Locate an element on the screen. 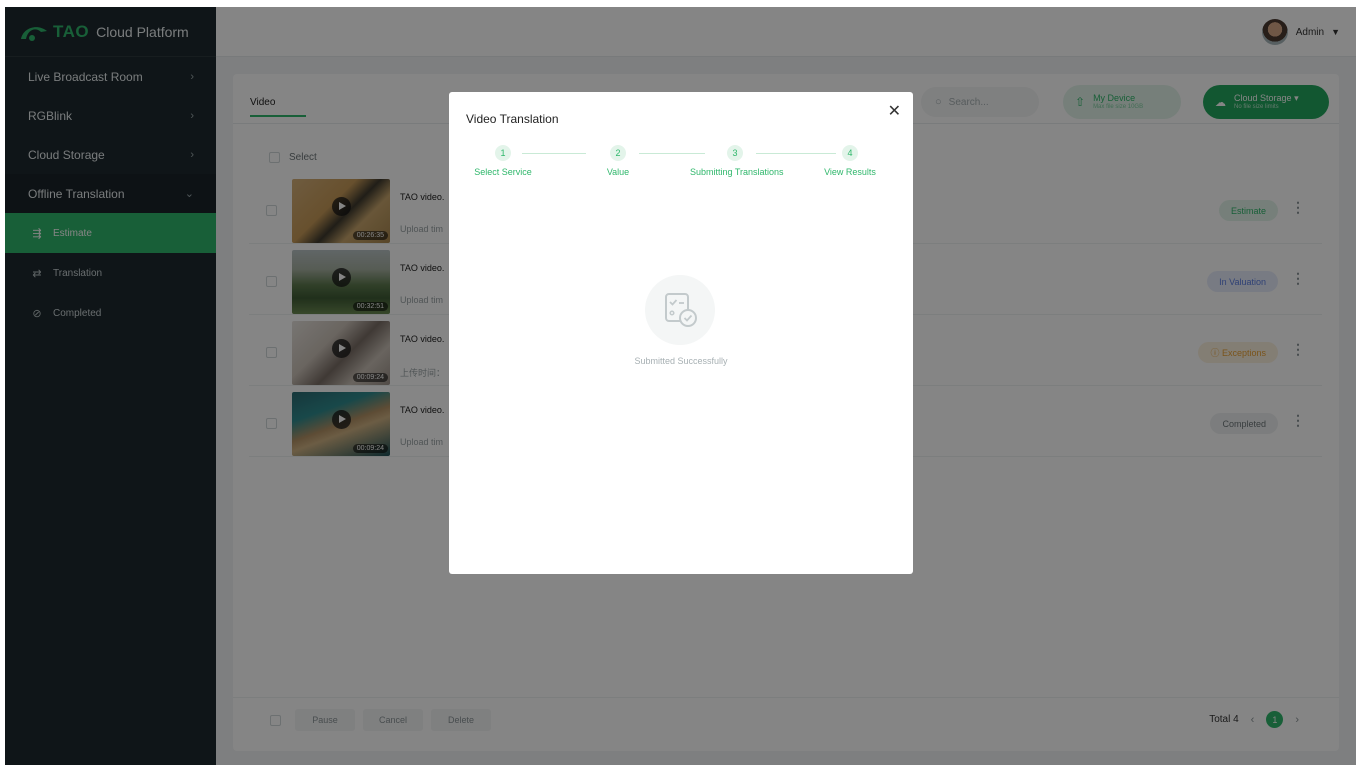 The height and width of the screenshot is (765, 1362). step-2: 2 Value is located at coordinates (618, 161).